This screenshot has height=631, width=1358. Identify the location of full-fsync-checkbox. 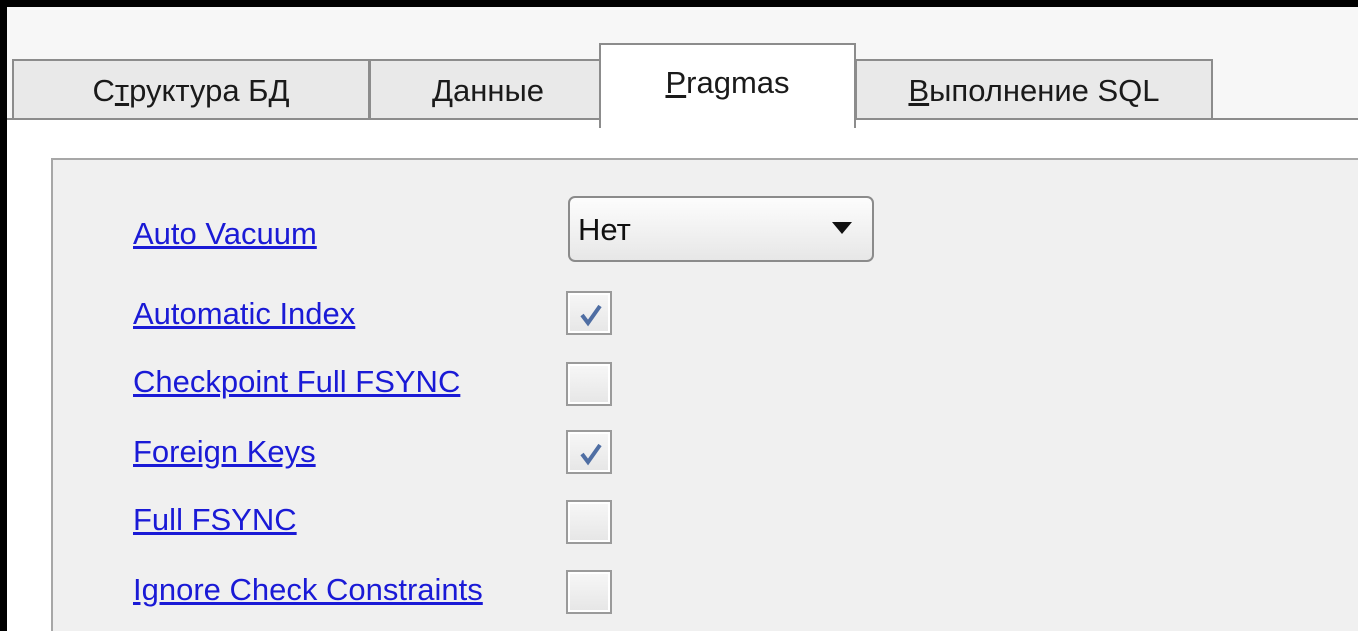
(589, 522).